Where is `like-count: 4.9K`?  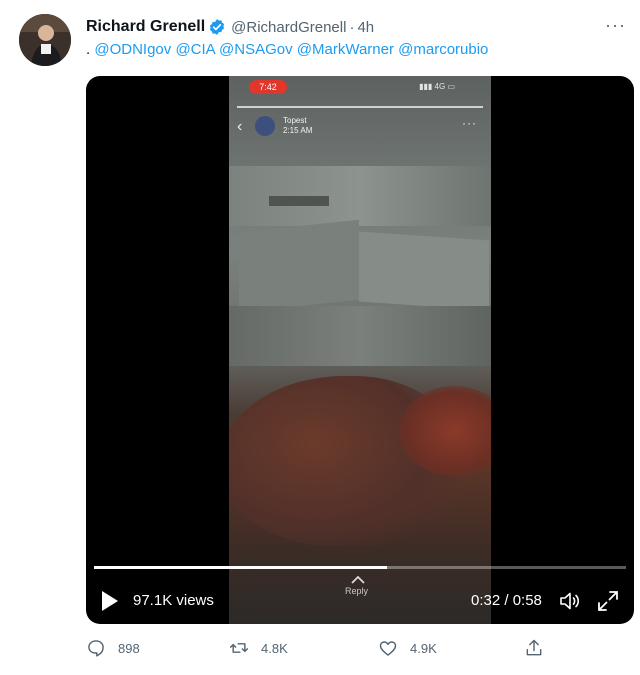 like-count: 4.9K is located at coordinates (423, 648).